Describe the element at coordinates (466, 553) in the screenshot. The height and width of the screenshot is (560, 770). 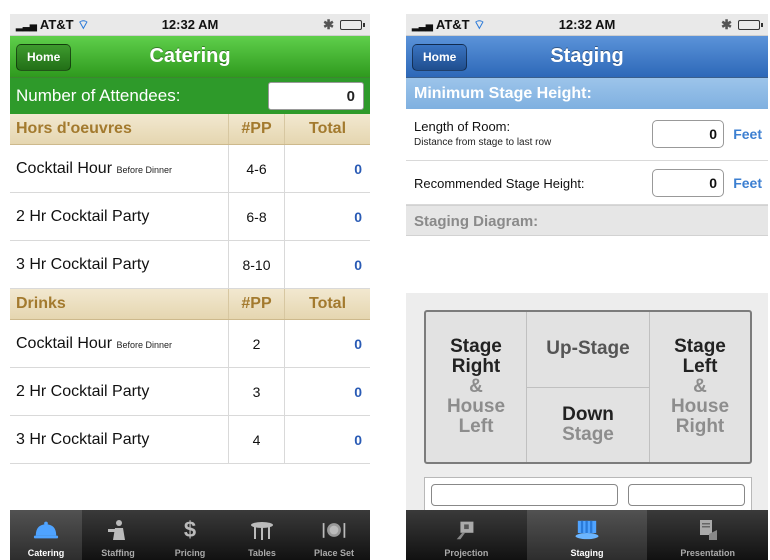
I see `tab-label: Projection` at that location.